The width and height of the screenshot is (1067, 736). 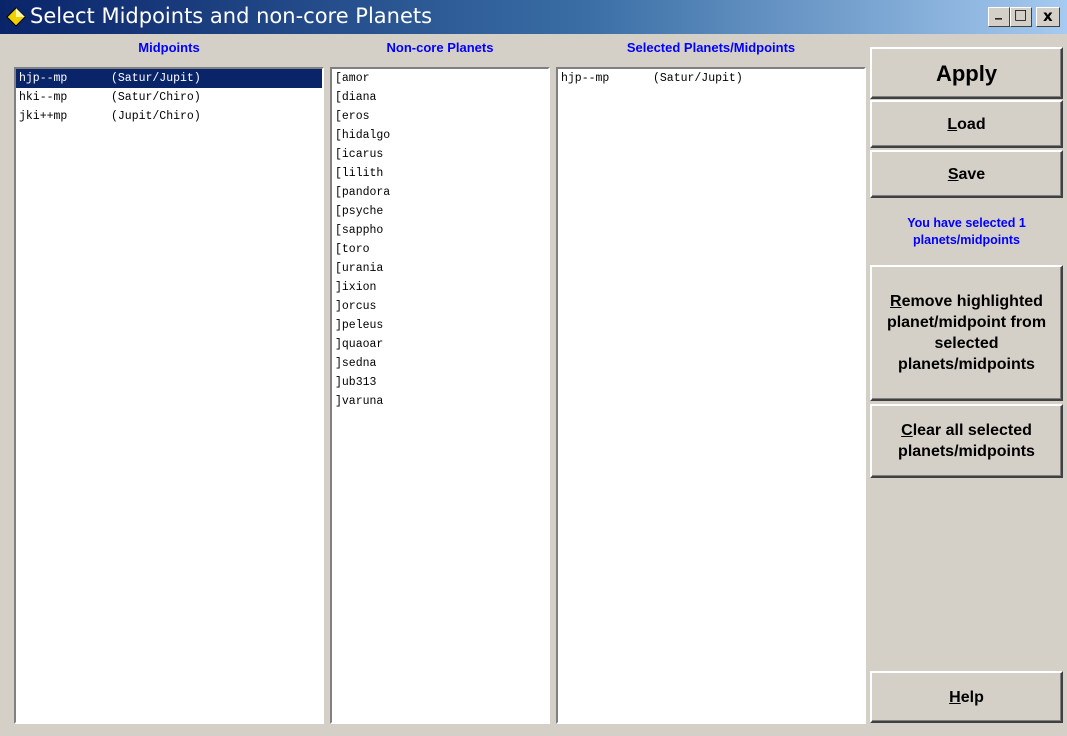 What do you see at coordinates (440, 78) in the screenshot?
I see `list-item: [amor` at bounding box center [440, 78].